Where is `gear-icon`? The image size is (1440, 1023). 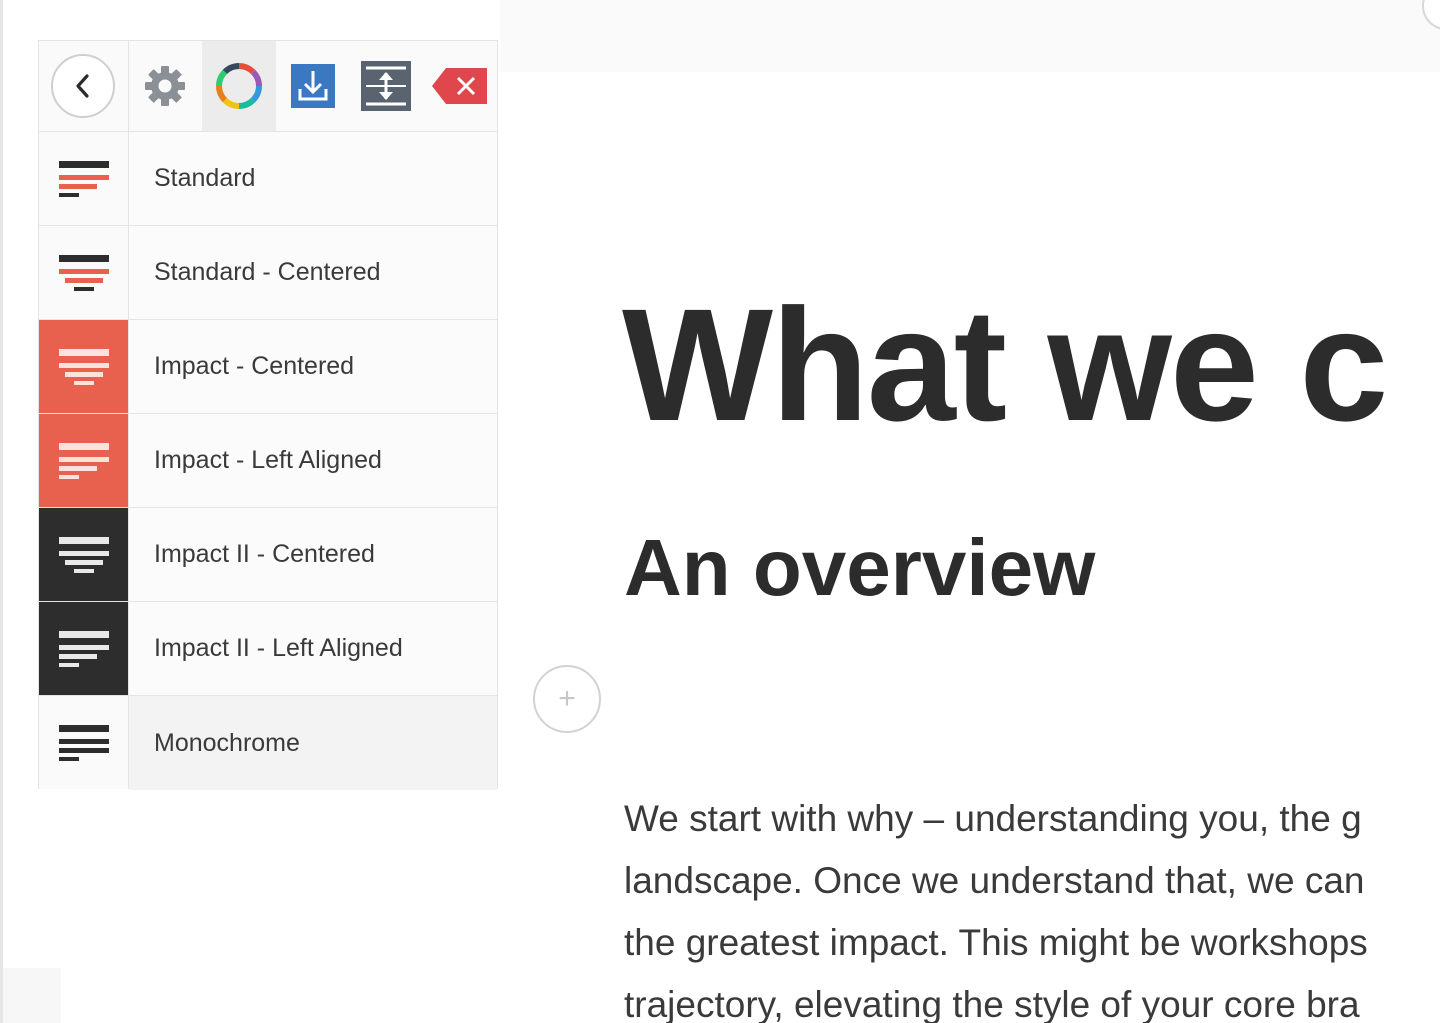
gear-icon is located at coordinates (165, 86).